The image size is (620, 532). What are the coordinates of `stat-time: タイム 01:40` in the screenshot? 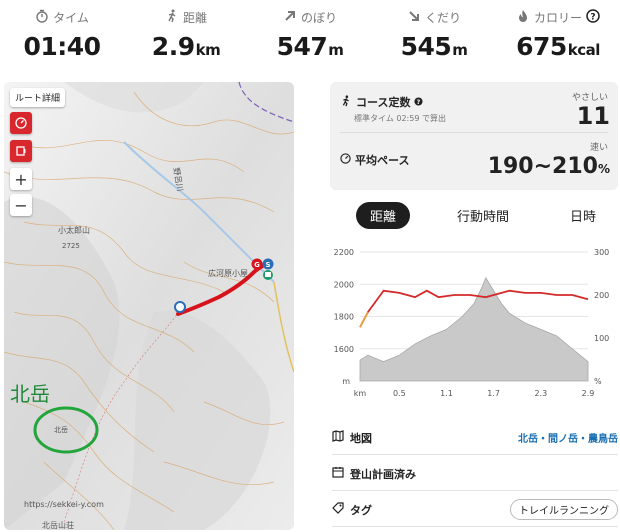 It's located at (62, 38).